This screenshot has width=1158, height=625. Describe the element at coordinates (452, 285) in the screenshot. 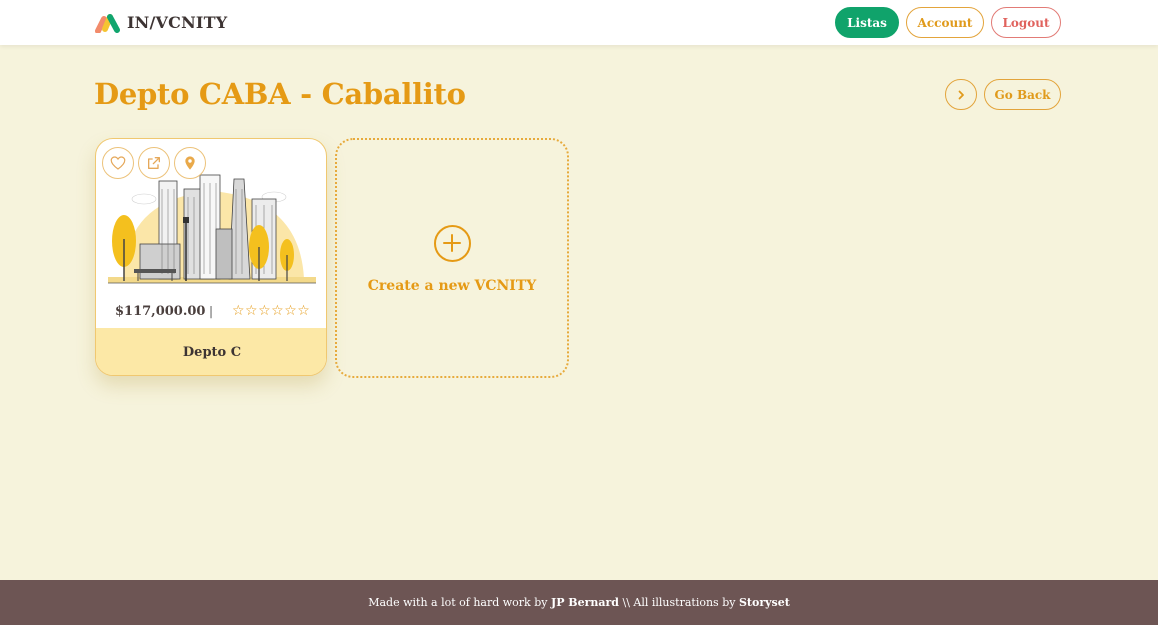

I see `create-vcnity-label: Create a new VCNITY` at that location.